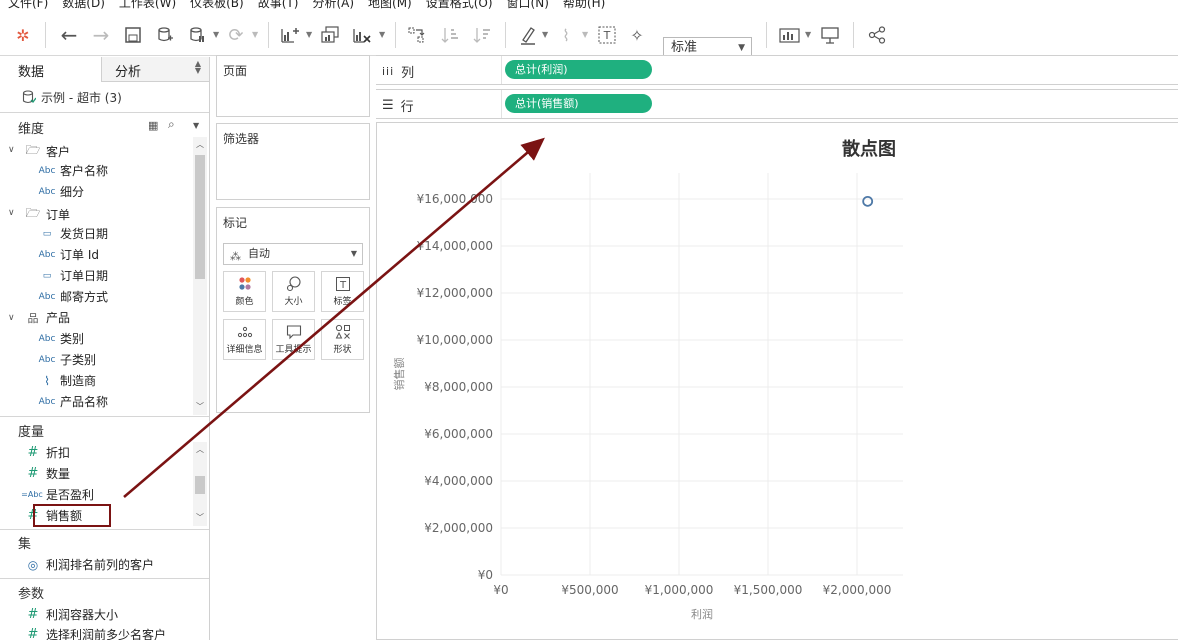 This screenshot has width=1178, height=640. I want to click on marks-type-select: ⁂ 自动 ▼, so click(293, 254).